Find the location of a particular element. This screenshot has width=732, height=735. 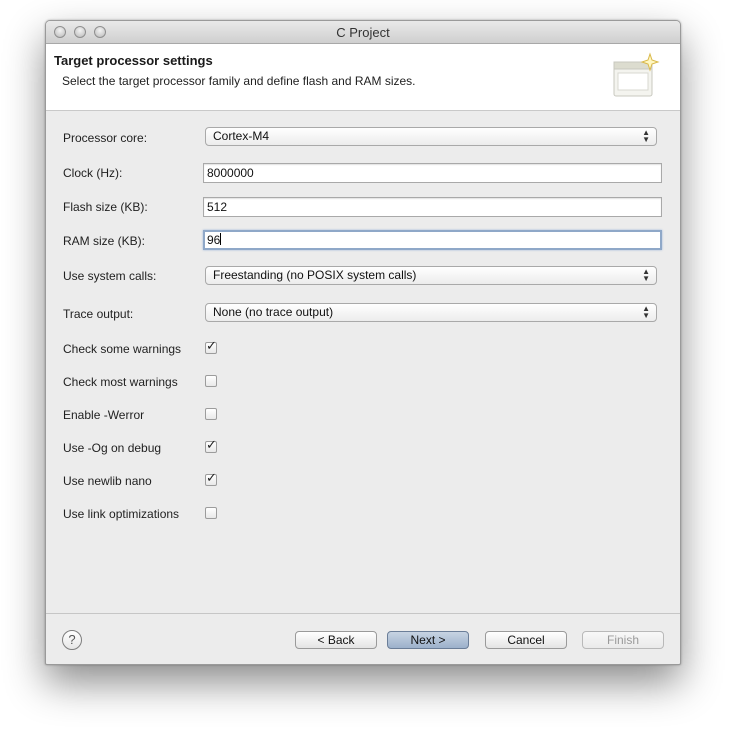

trace-output-select: None (no trace output) ▲ ▼ is located at coordinates (431, 312).